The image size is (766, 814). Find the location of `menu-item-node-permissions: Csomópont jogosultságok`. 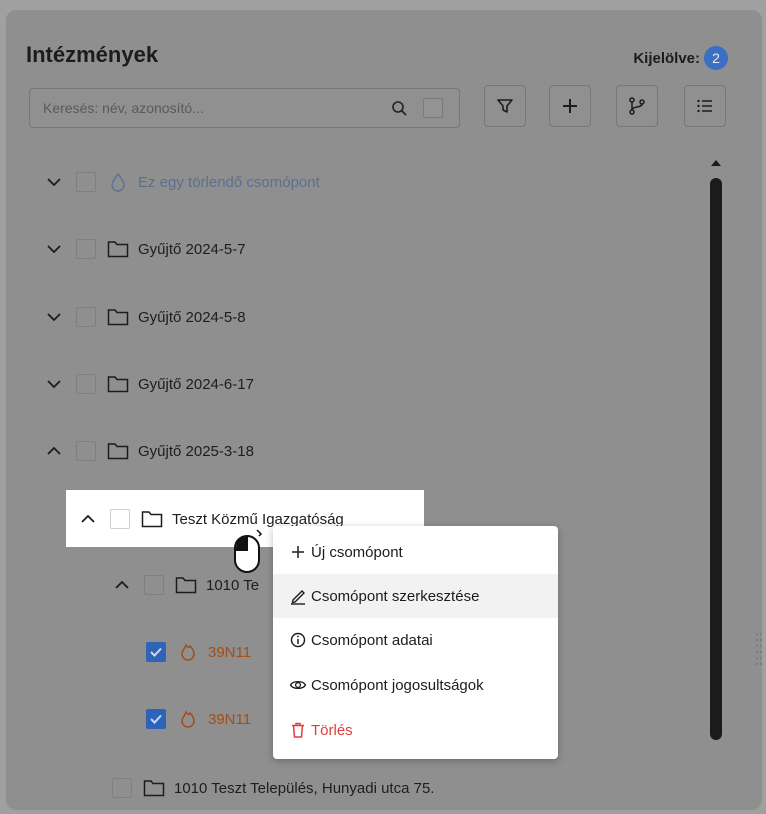

menu-item-node-permissions: Csomópont jogosultságok is located at coordinates (415, 685).